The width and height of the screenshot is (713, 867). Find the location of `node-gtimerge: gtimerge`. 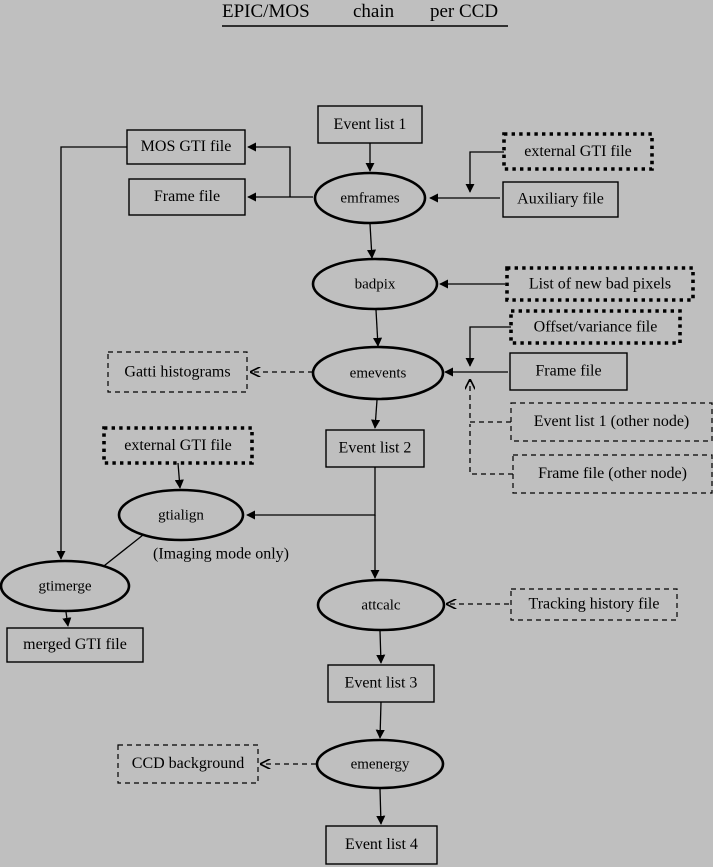

node-gtimerge: gtimerge is located at coordinates (65, 586).